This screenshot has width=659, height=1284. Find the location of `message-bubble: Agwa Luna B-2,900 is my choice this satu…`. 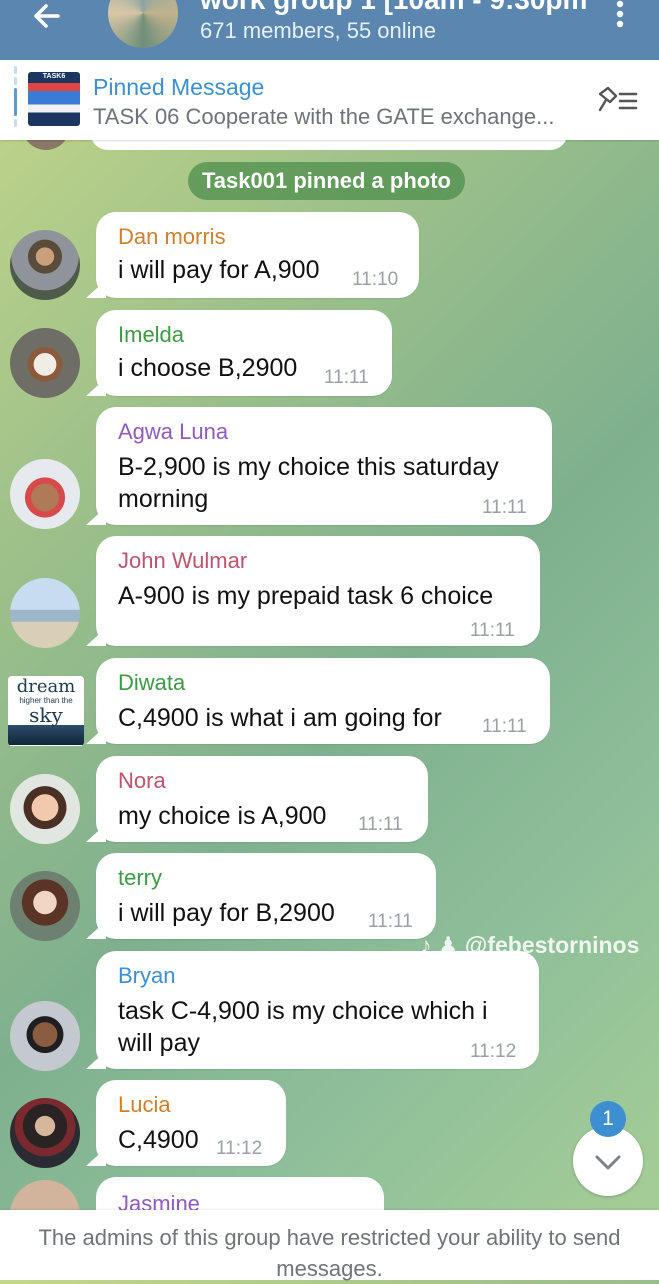

message-bubble: Agwa Luna B-2,900 is my choice this satu… is located at coordinates (319, 466).